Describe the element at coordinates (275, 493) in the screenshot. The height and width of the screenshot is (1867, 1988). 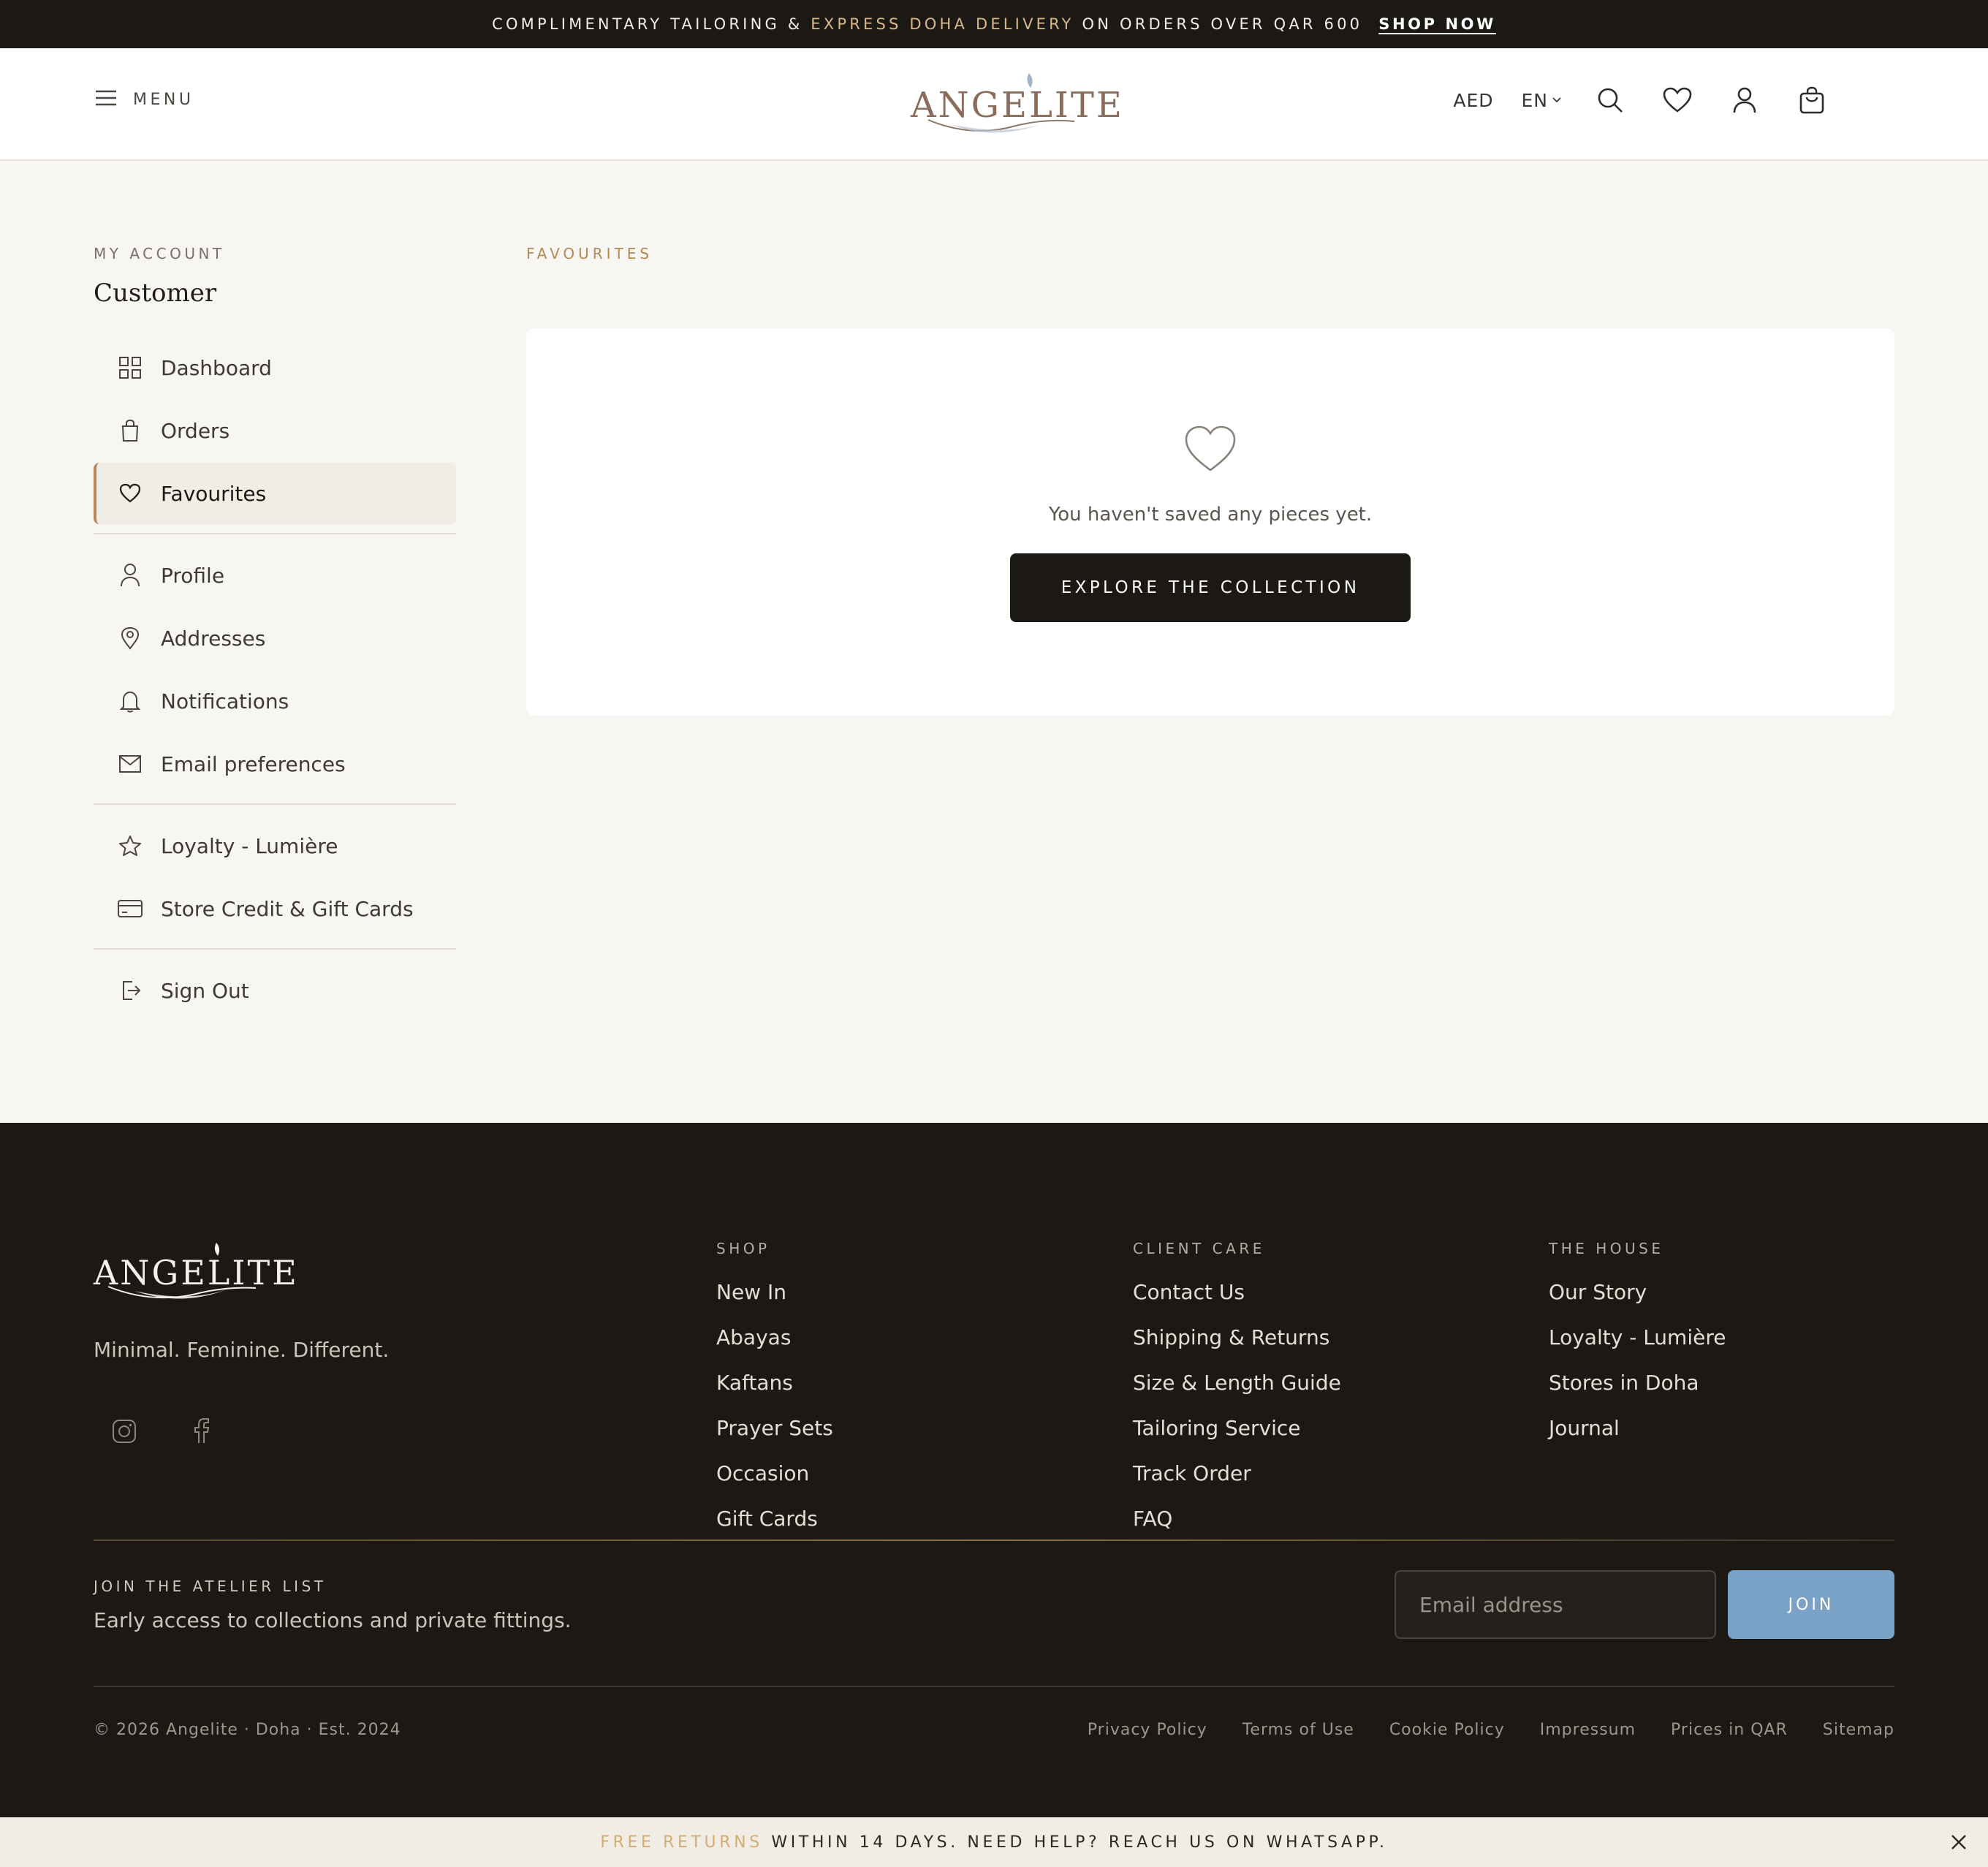
I see `nav-item-favourites: Favourites` at that location.